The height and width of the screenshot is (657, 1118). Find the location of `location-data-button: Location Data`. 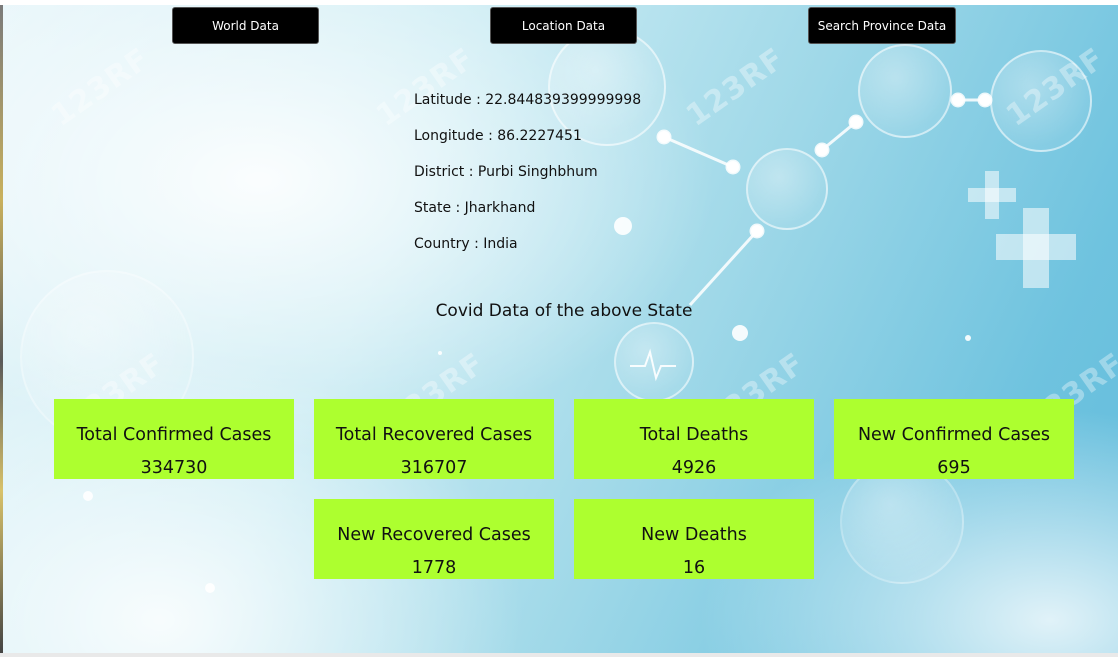

location-data-button: Location Data is located at coordinates (563, 25).